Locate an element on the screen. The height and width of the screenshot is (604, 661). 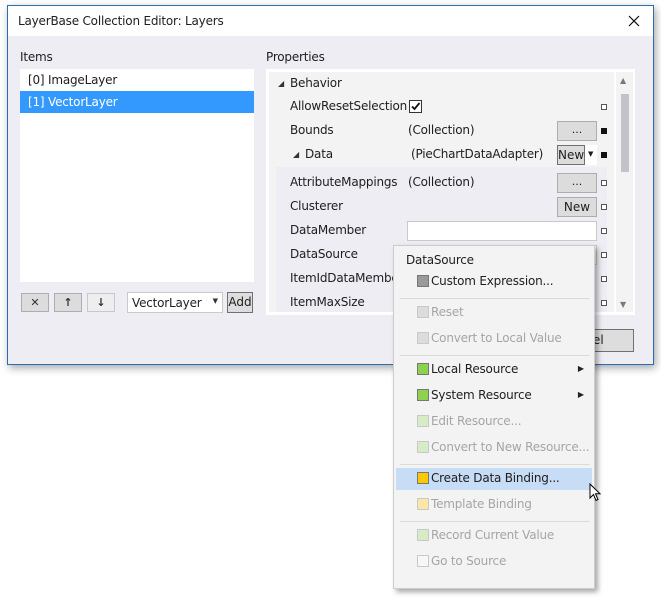
menu-item-local-resource: Local Resource ▶ is located at coordinates (494, 370).